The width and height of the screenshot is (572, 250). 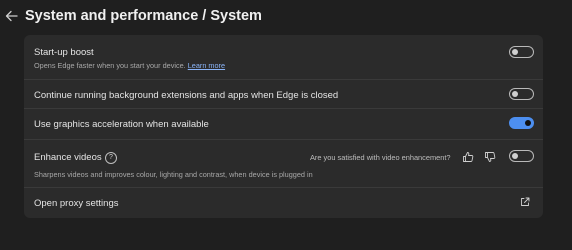 I want to click on thumbs-down-icon, so click(x=490, y=157).